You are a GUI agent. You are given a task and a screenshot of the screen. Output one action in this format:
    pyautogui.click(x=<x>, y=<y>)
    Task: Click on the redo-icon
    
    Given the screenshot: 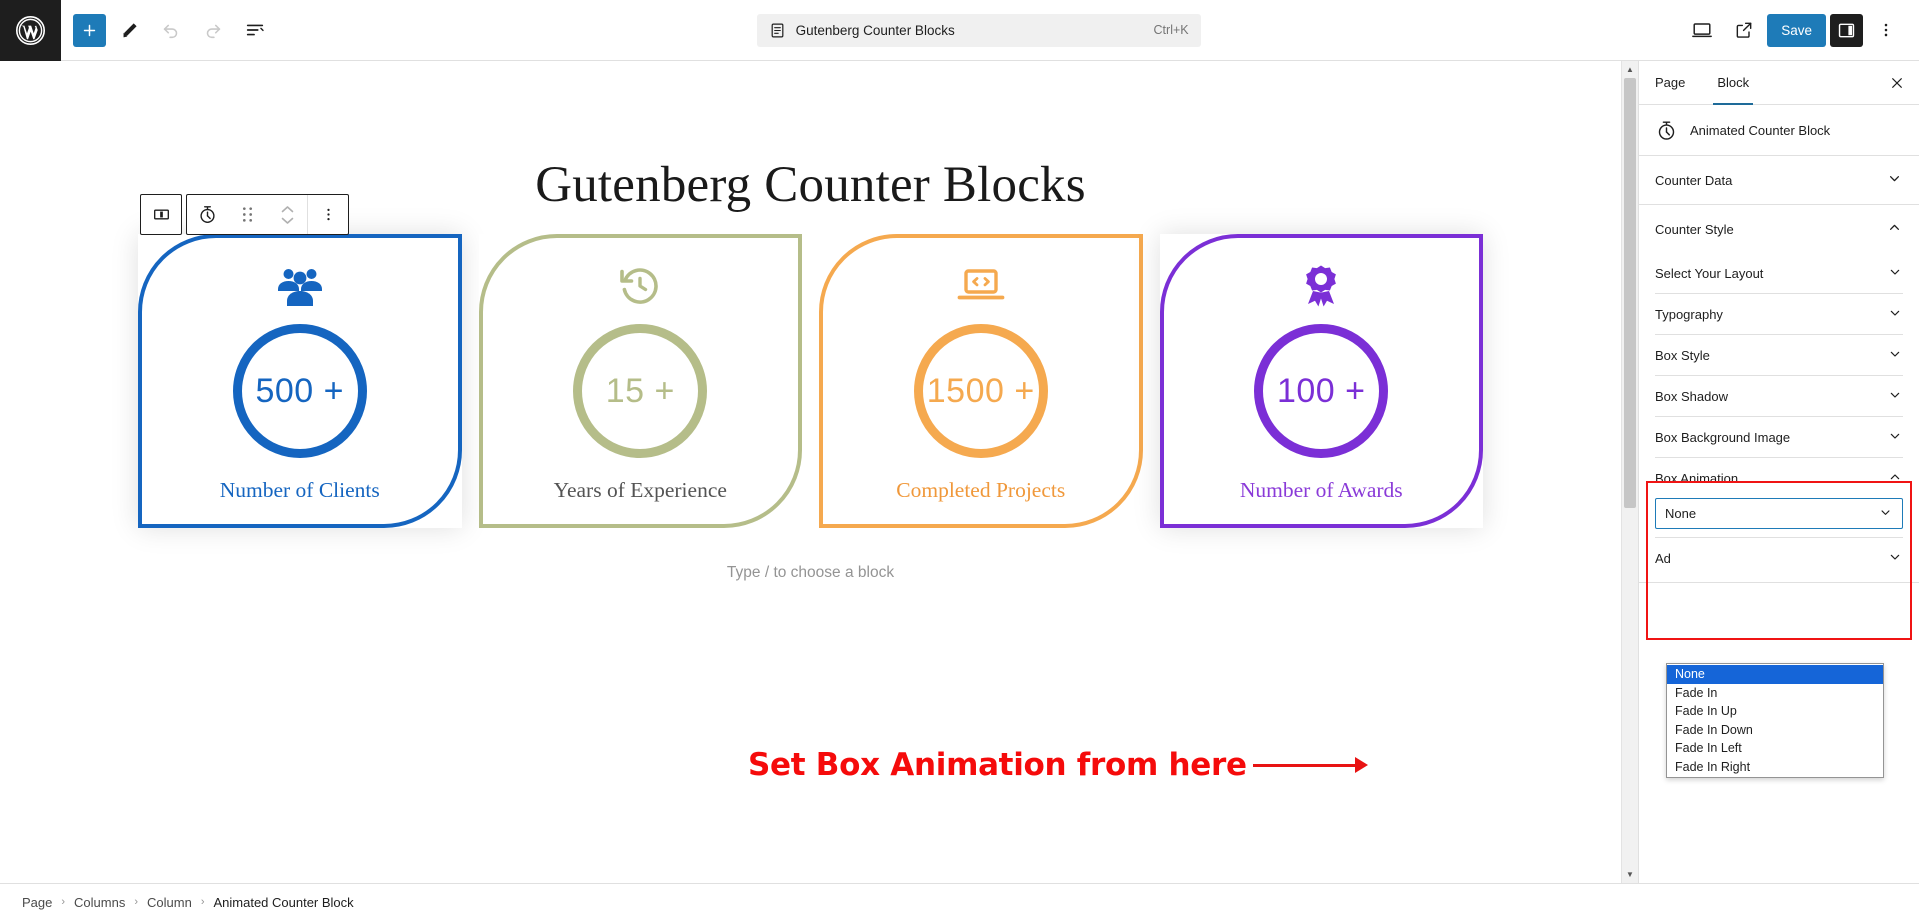 What is the action you would take?
    pyautogui.click(x=213, y=31)
    